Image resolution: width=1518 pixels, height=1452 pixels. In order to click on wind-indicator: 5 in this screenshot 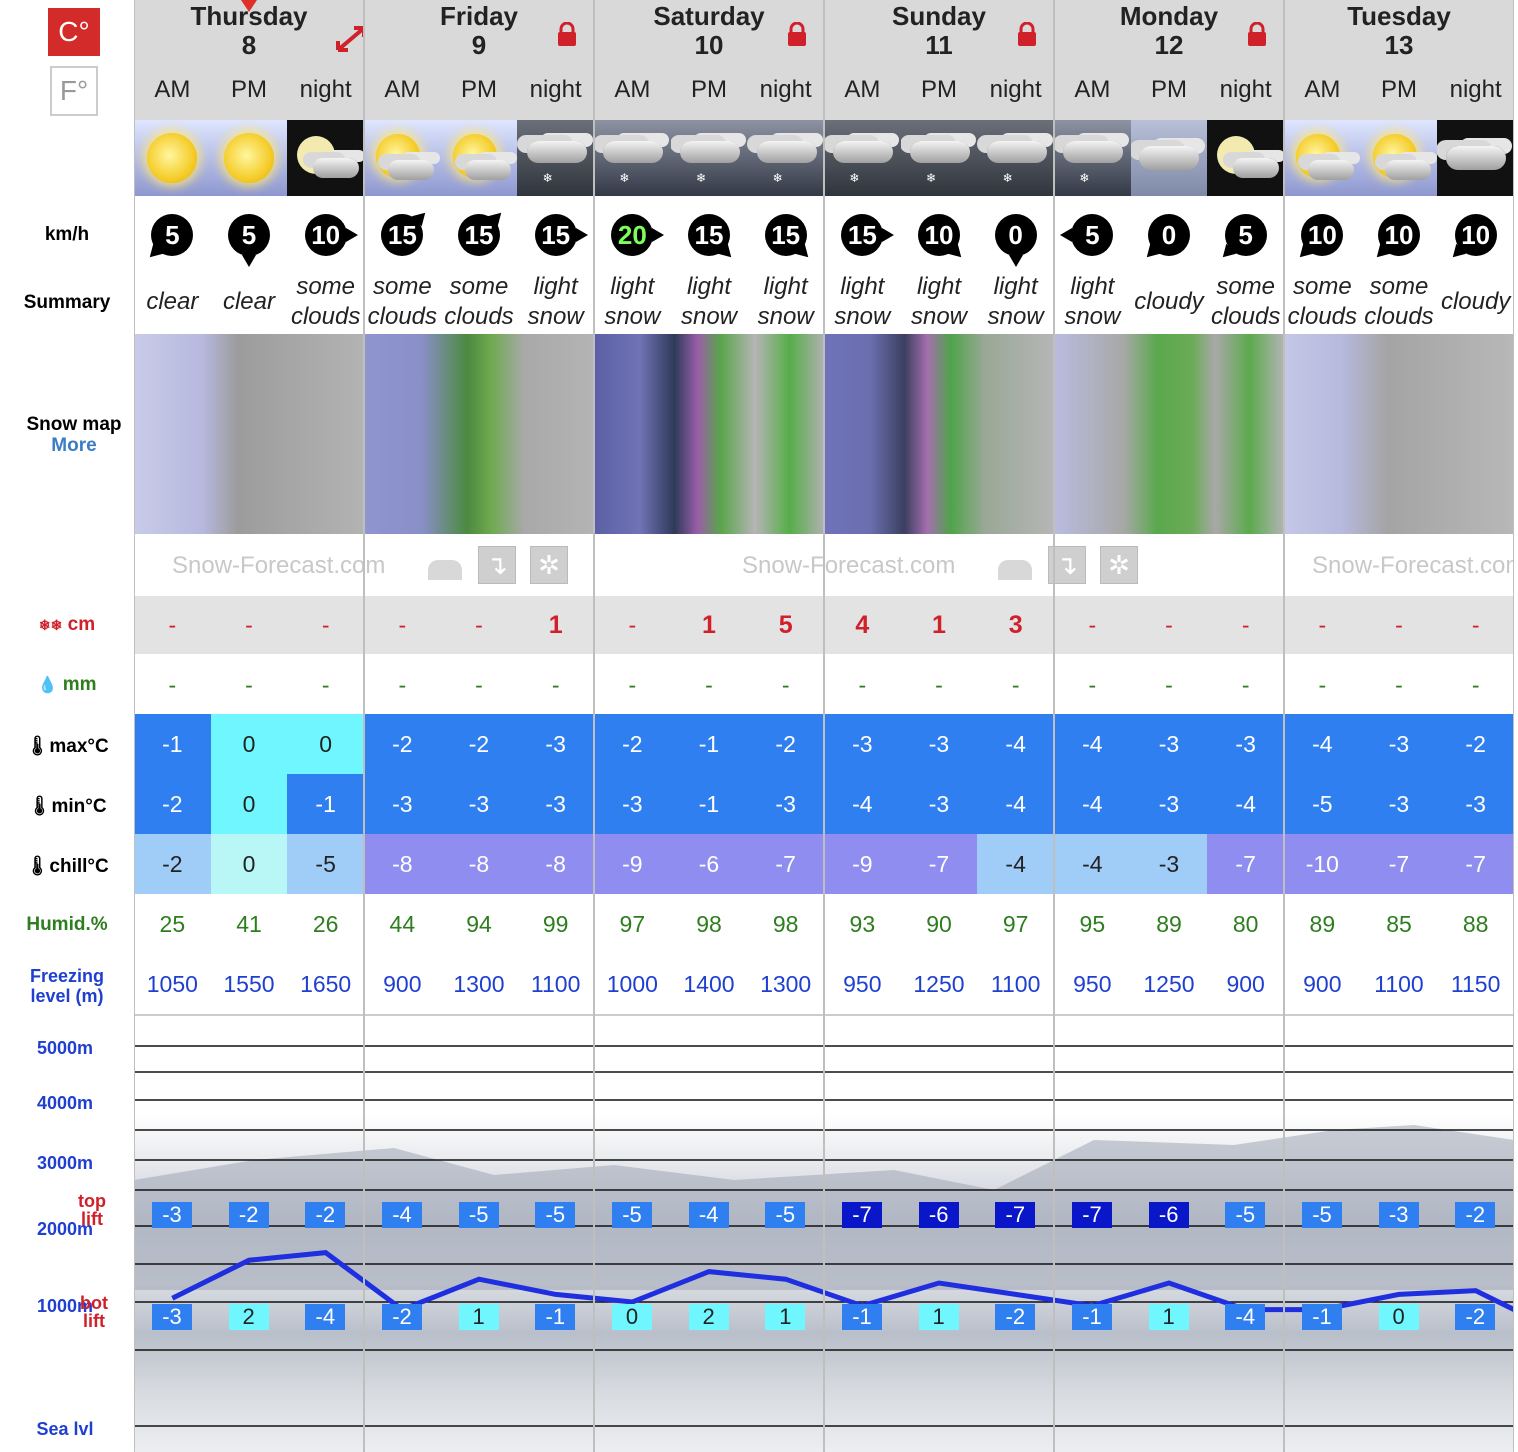, I will do `click(249, 235)`.